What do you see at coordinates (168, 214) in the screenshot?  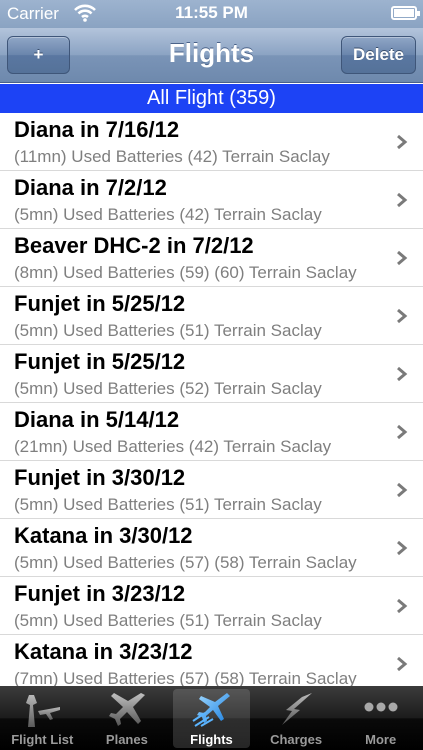 I see `flight-details: (5mn) Used Batteries (42) Terrain Saclay` at bounding box center [168, 214].